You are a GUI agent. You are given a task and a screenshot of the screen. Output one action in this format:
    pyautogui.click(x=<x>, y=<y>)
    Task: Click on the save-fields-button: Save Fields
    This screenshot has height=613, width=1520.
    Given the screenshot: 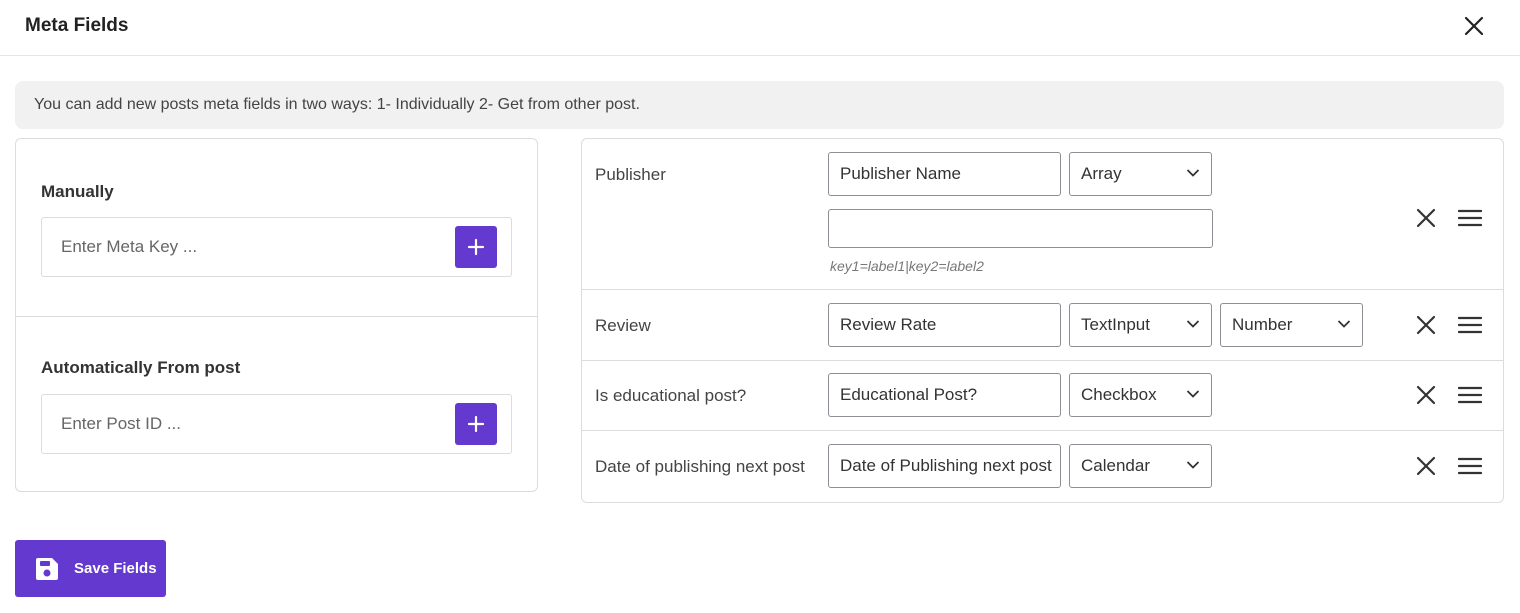 What is the action you would take?
    pyautogui.click(x=90, y=568)
    